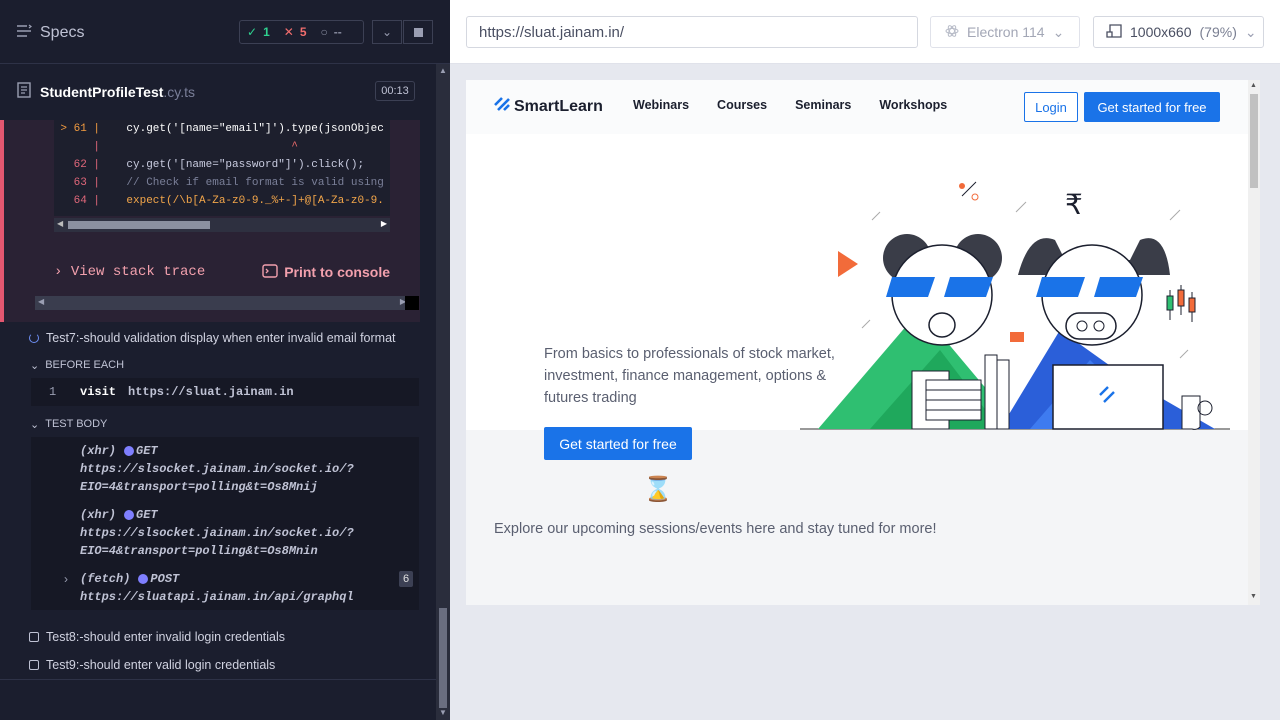  Describe the element at coordinates (412, 303) in the screenshot. I see `scroll-corner` at that location.